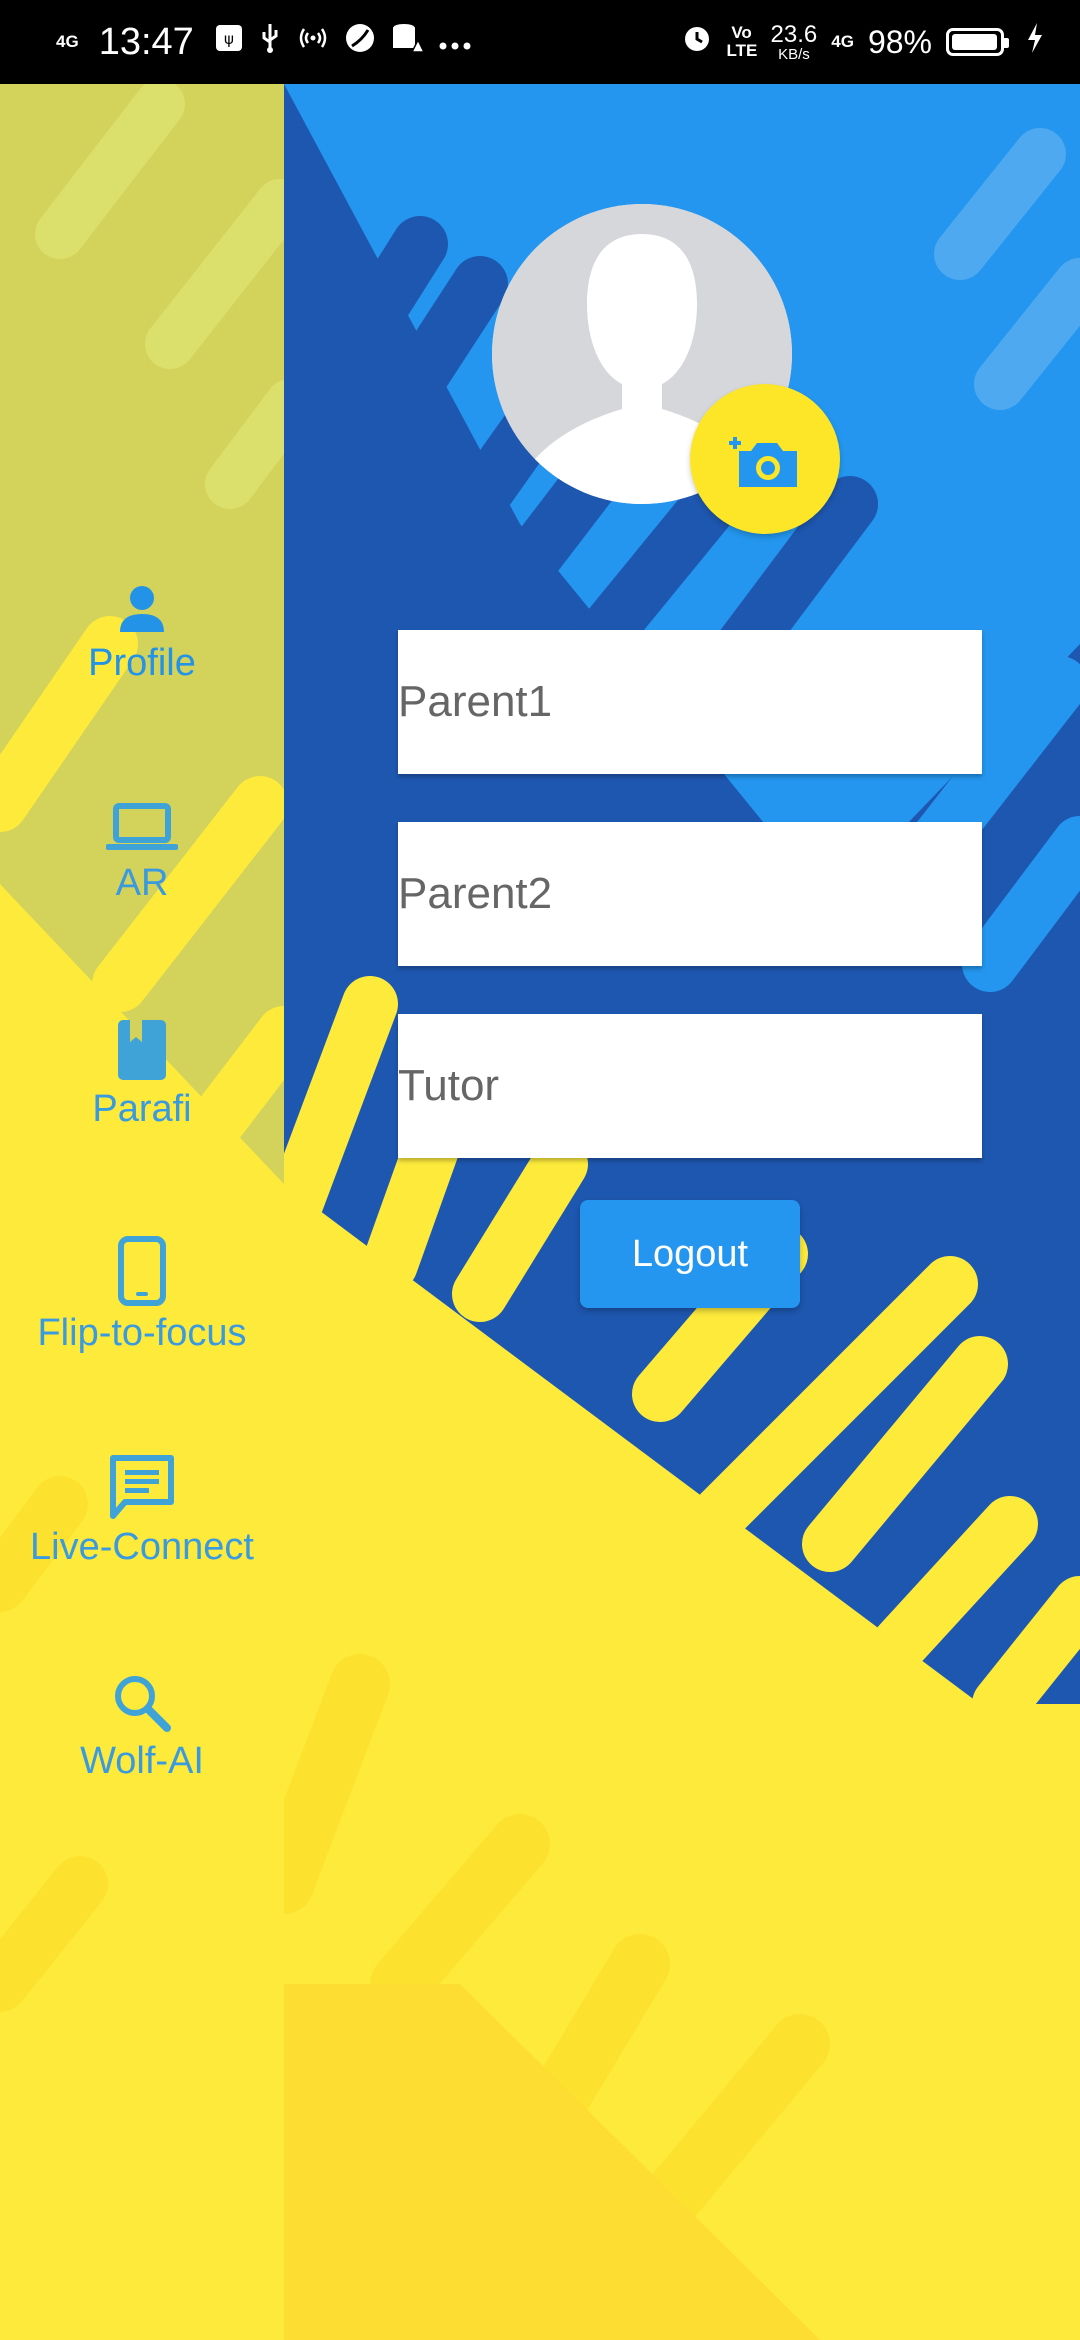  I want to click on net-speed-unit: KB/s, so click(794, 54).